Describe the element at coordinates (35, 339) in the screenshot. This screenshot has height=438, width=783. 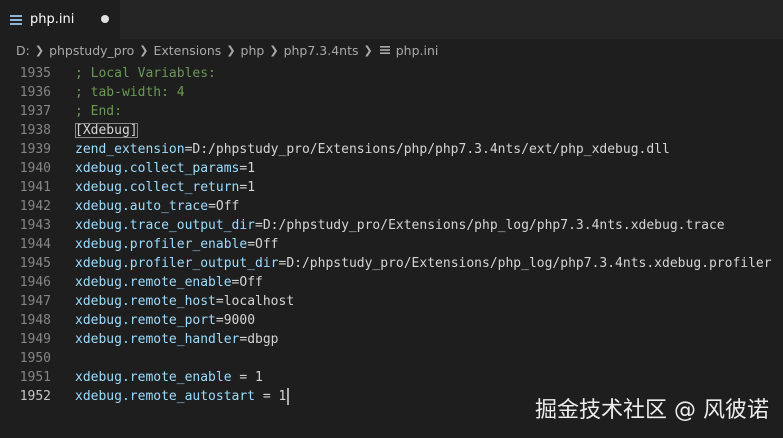
I see `line-number: 1949` at that location.